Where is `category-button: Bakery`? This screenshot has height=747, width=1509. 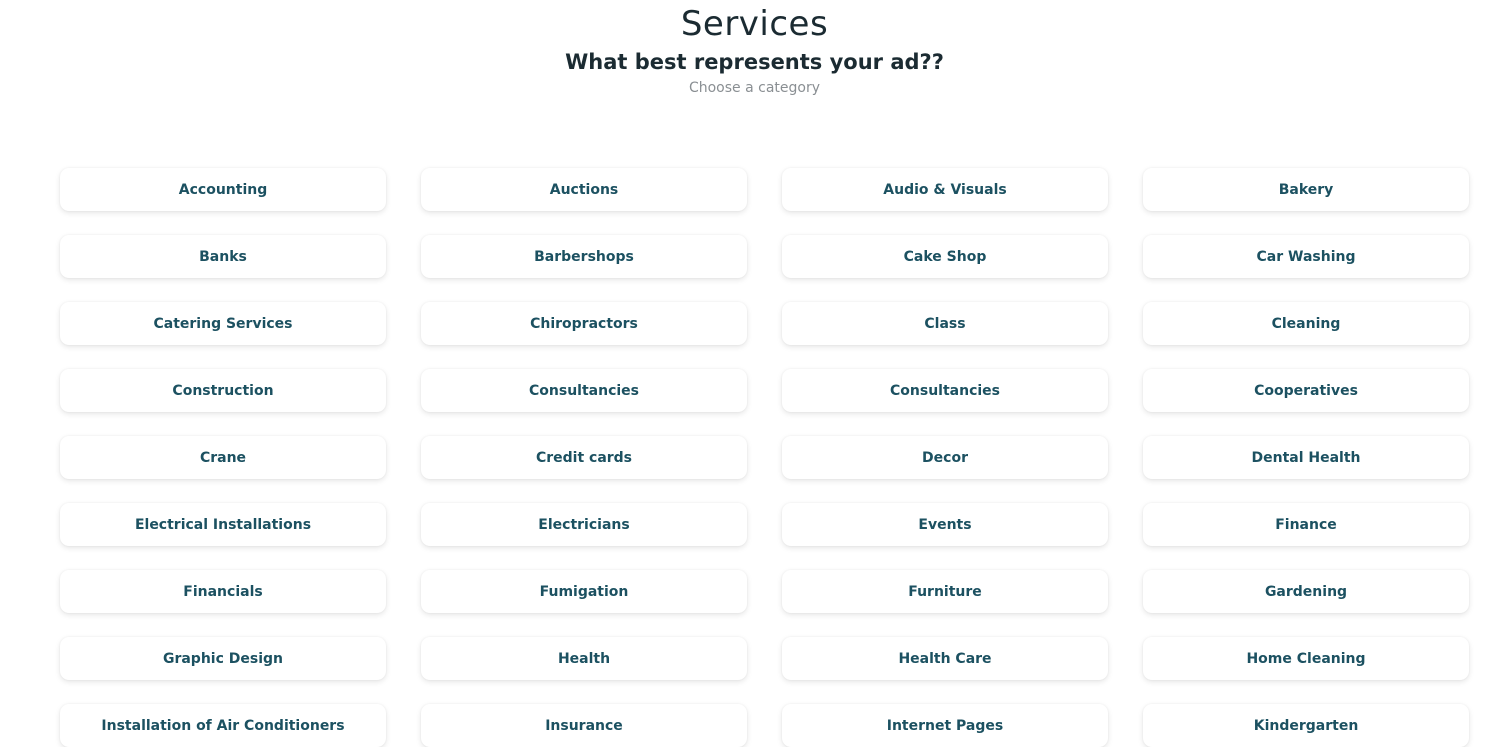 category-button: Bakery is located at coordinates (1306, 189).